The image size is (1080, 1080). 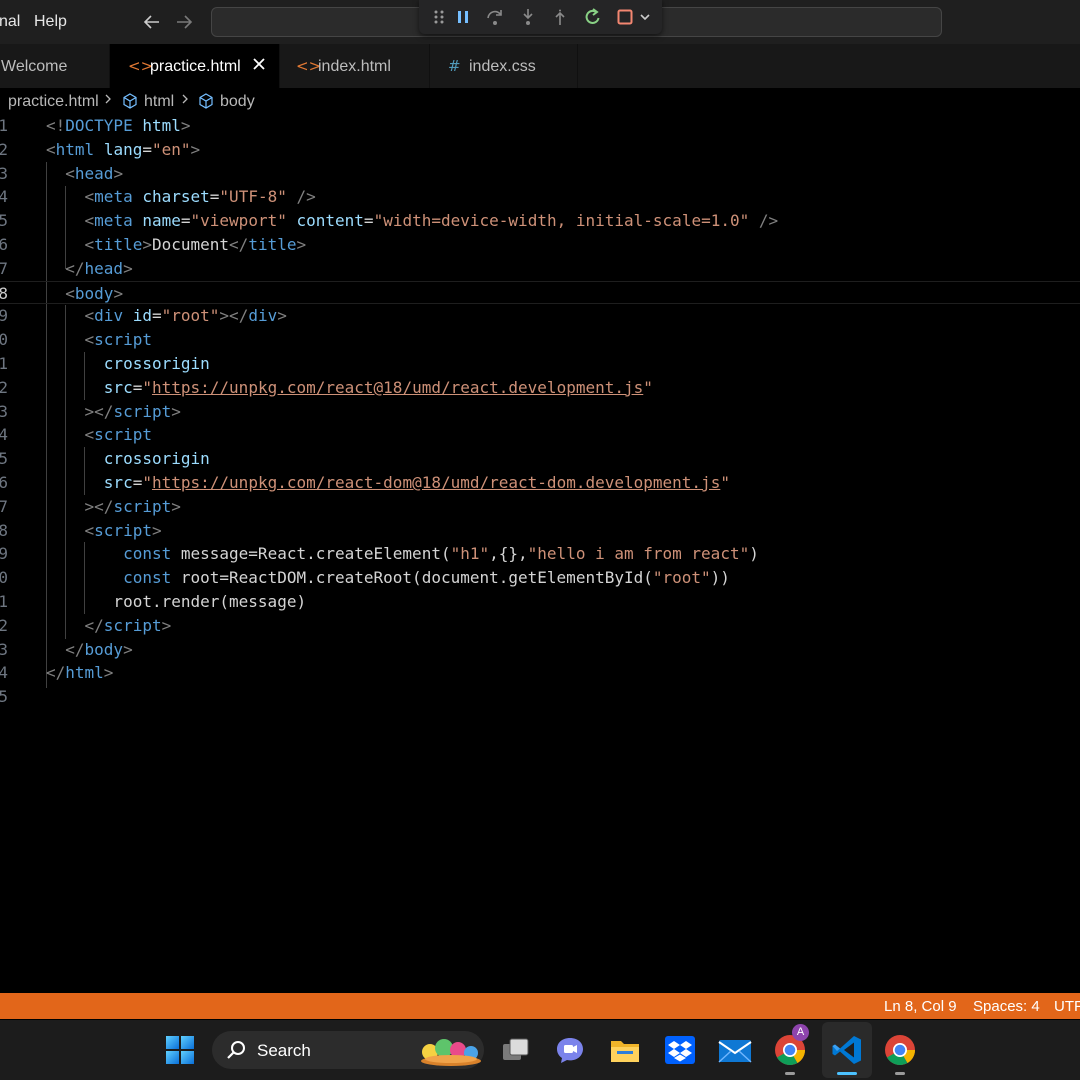 What do you see at coordinates (570, 1050) in the screenshot?
I see `teams-chat-icon` at bounding box center [570, 1050].